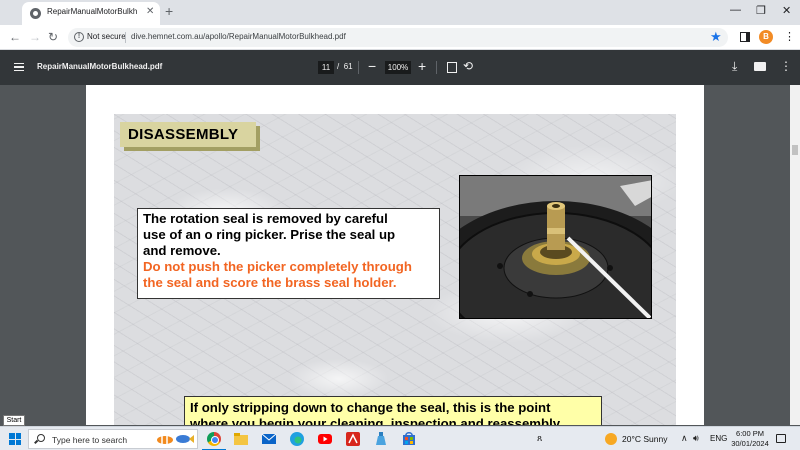  Describe the element at coordinates (422, 66) in the screenshot. I see `zoom-in-icon: +` at that location.